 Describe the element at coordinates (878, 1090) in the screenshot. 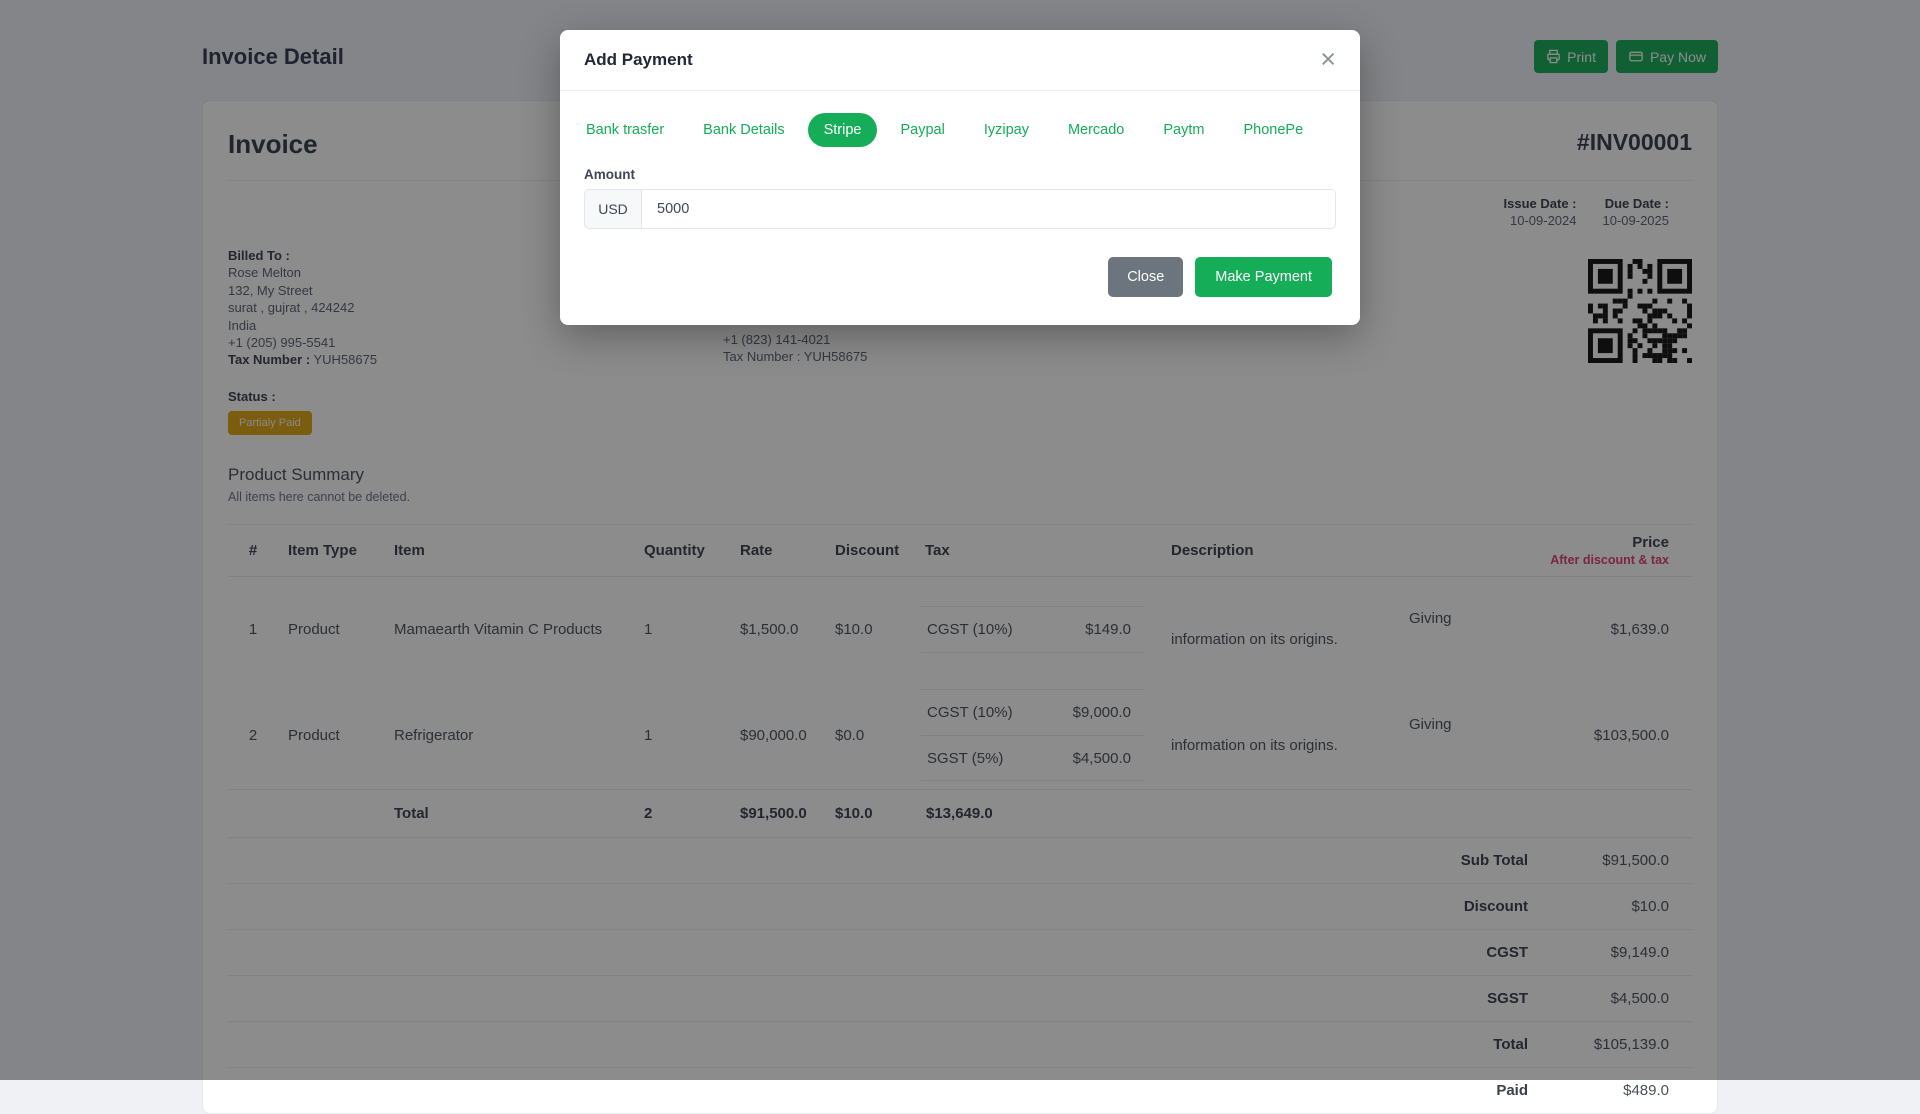

I see `summary-label: Paid` at that location.